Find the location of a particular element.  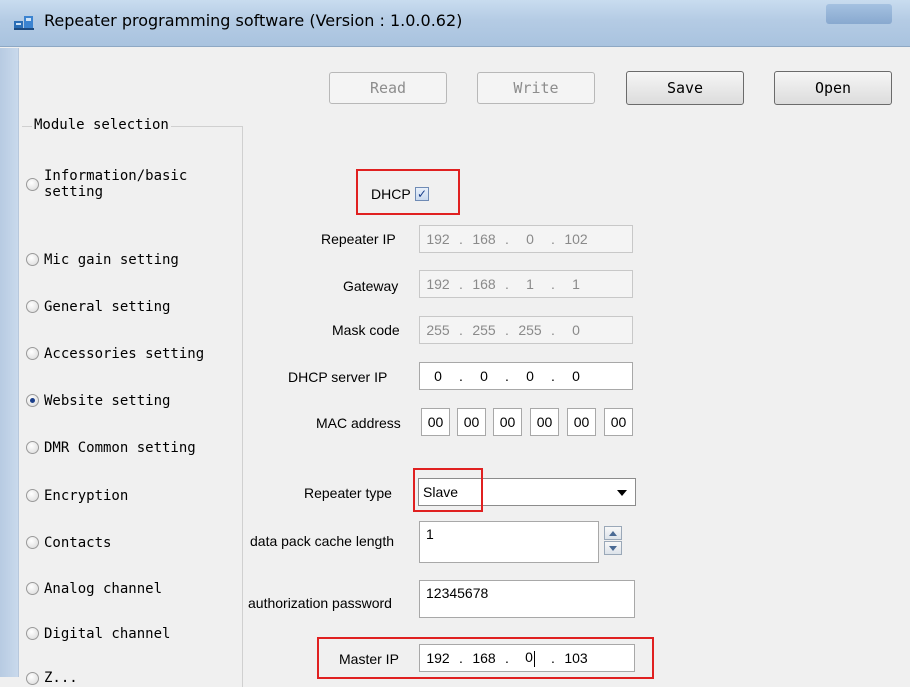

mac-byte-6: 00 is located at coordinates (618, 422).